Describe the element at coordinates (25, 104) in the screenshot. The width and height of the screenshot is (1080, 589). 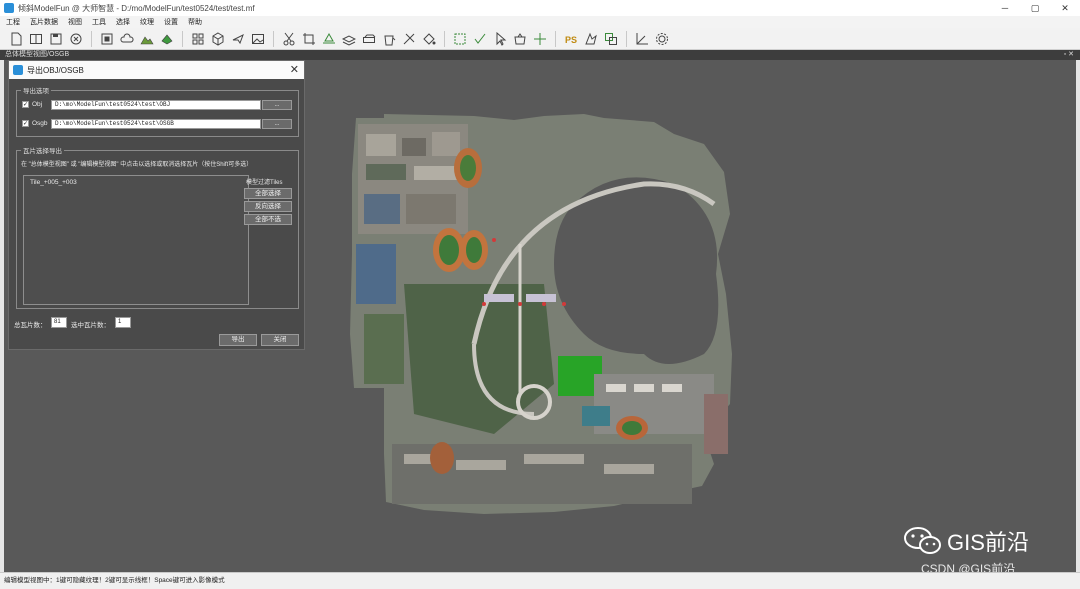
I see `obj-checkbox: ✓` at that location.